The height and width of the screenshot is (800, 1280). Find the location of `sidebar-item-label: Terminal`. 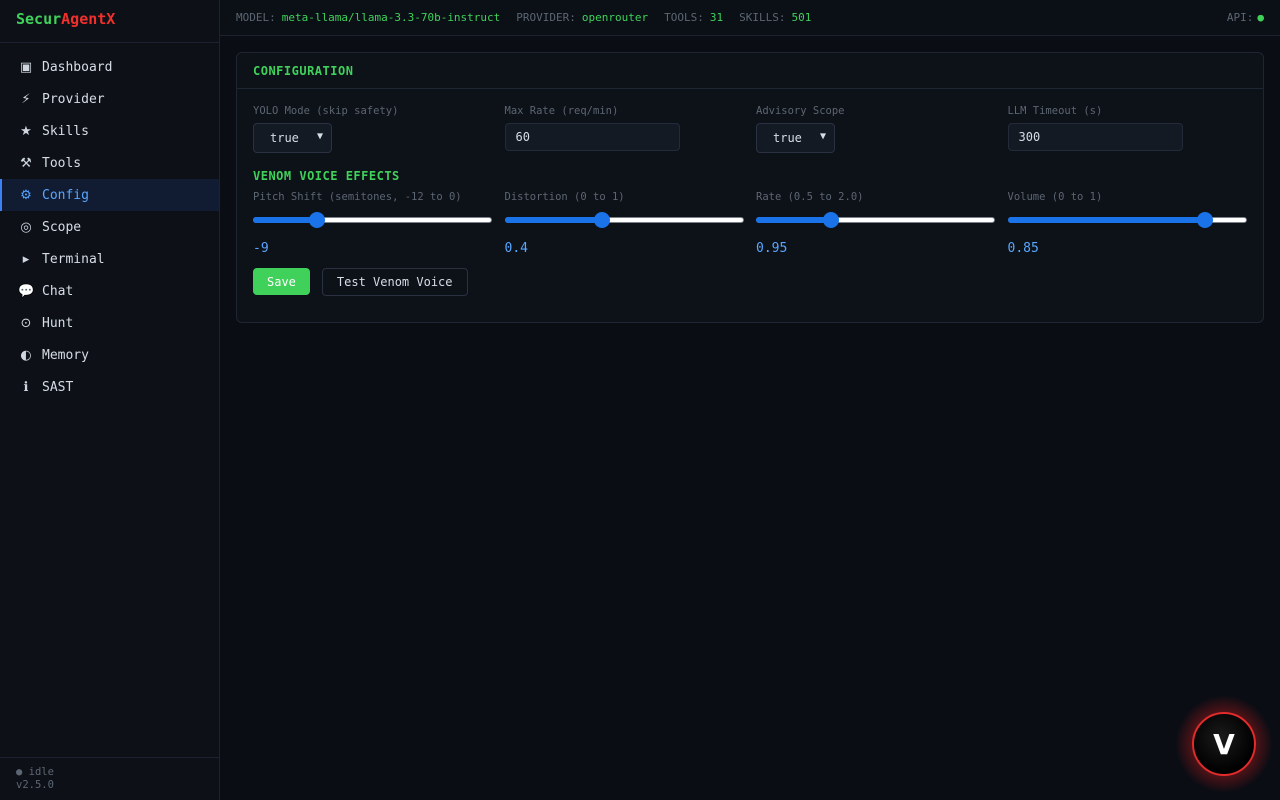

sidebar-item-label: Terminal is located at coordinates (73, 259).